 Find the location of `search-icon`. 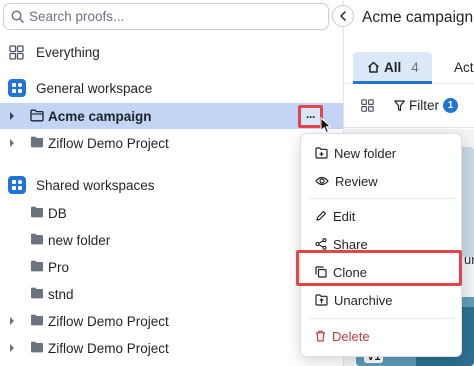

search-icon is located at coordinates (17, 16).